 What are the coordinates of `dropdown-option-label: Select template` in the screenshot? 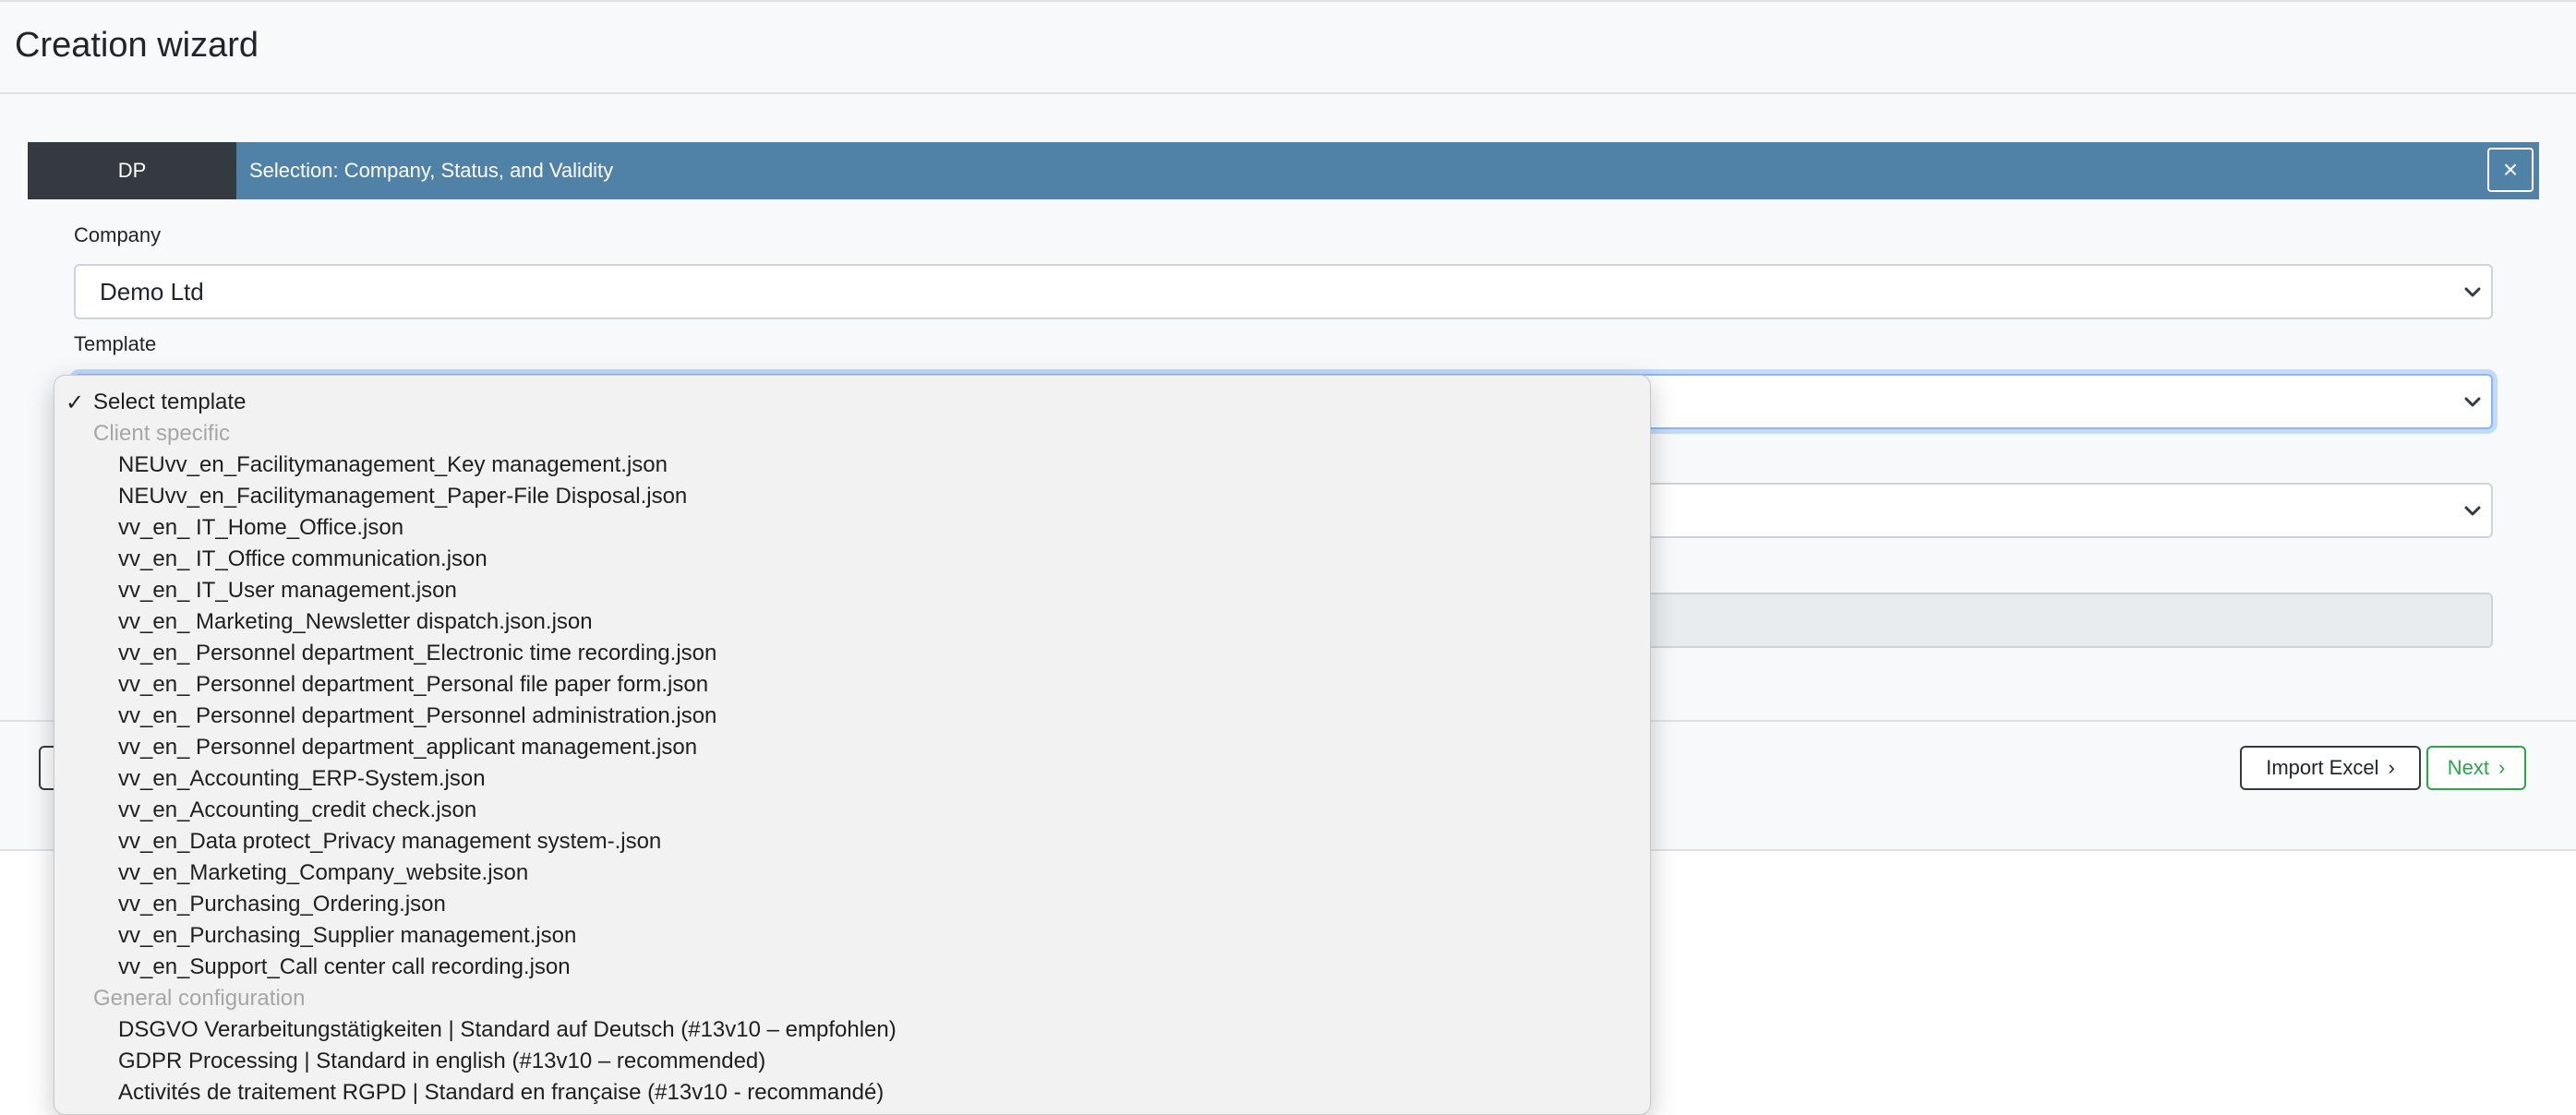 It's located at (170, 402).